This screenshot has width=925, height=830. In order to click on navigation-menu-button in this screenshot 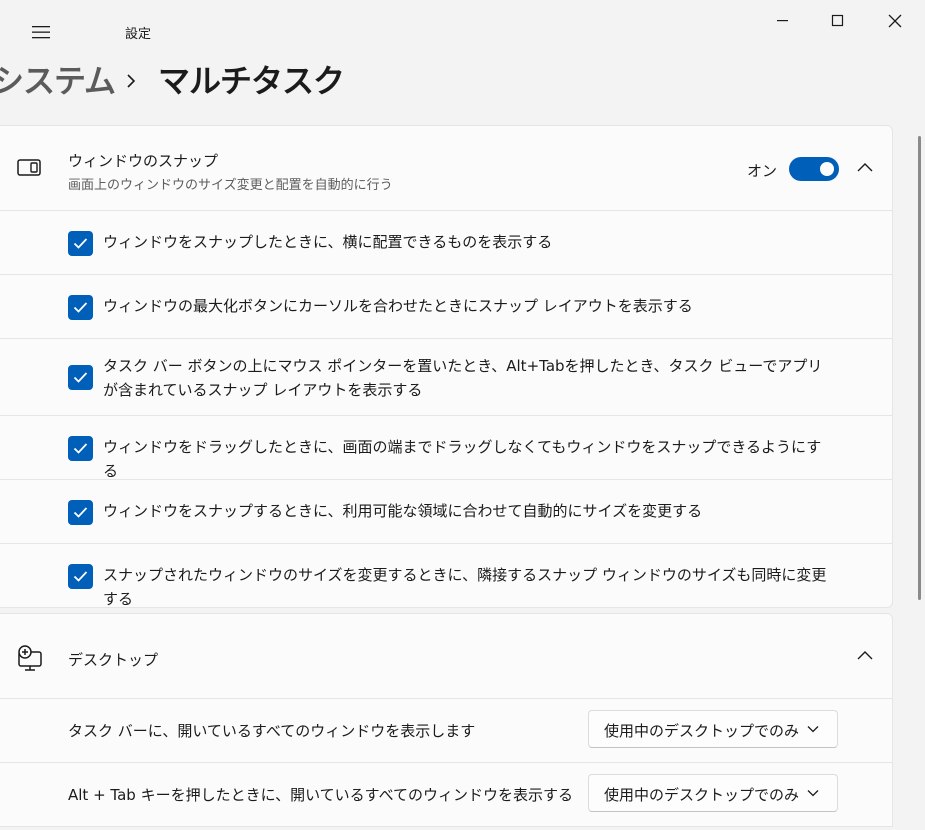, I will do `click(42, 33)`.